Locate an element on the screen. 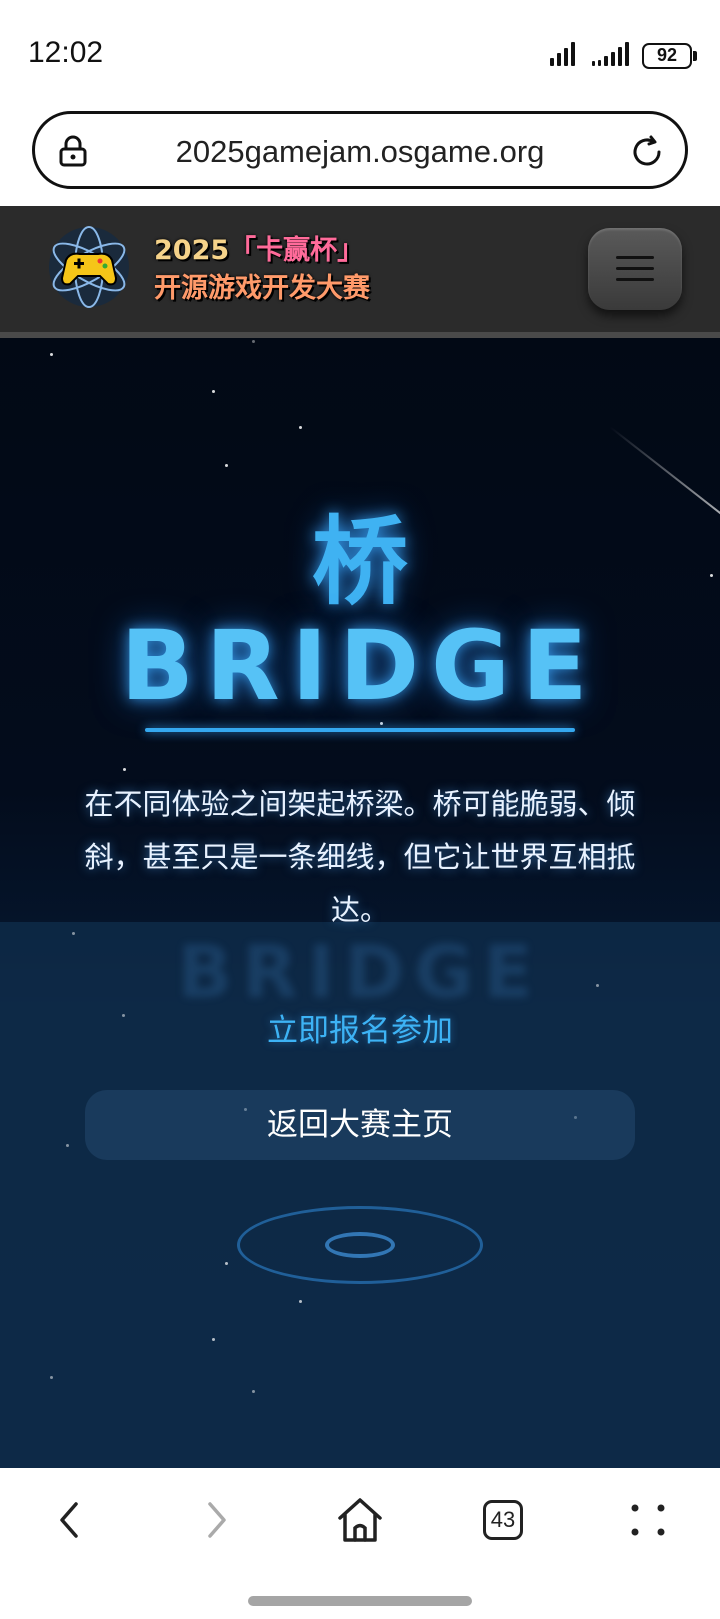 Image resolution: width=720 pixels, height=1619 pixels. url-text: 2025gamejam.osgame.org is located at coordinates (360, 152).